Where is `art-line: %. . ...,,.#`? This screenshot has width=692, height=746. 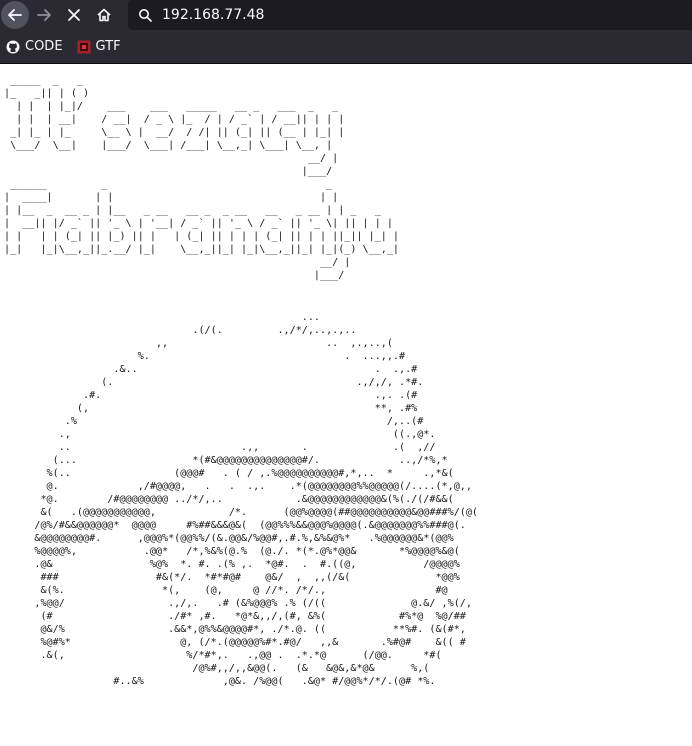 art-line: %. . ...,,.# is located at coordinates (271, 356).